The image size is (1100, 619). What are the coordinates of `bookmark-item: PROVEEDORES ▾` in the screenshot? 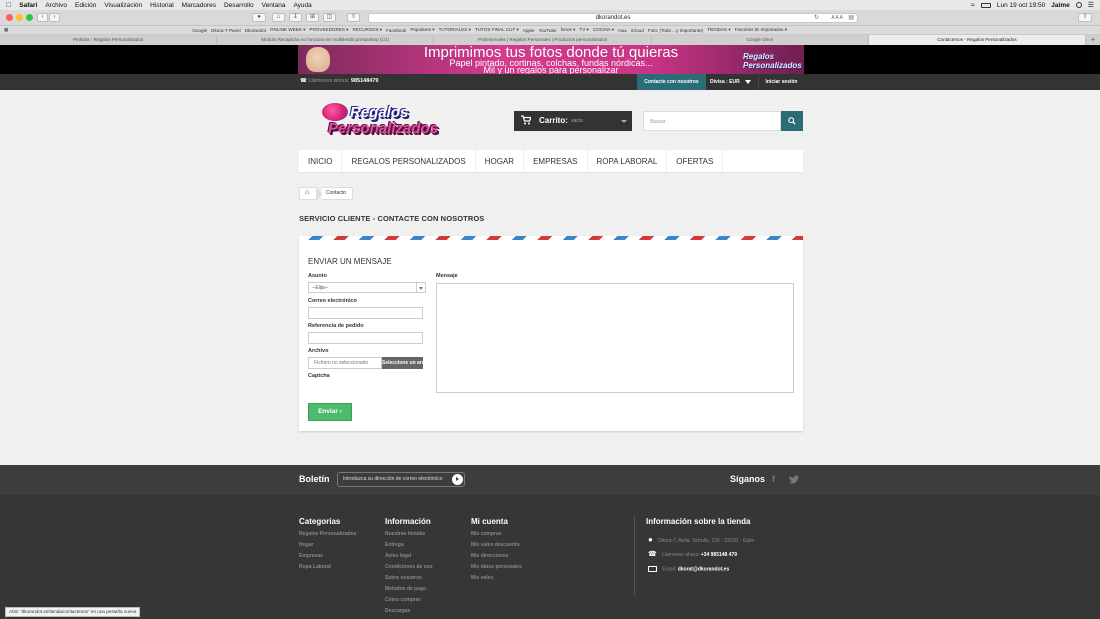 It's located at (328, 30).